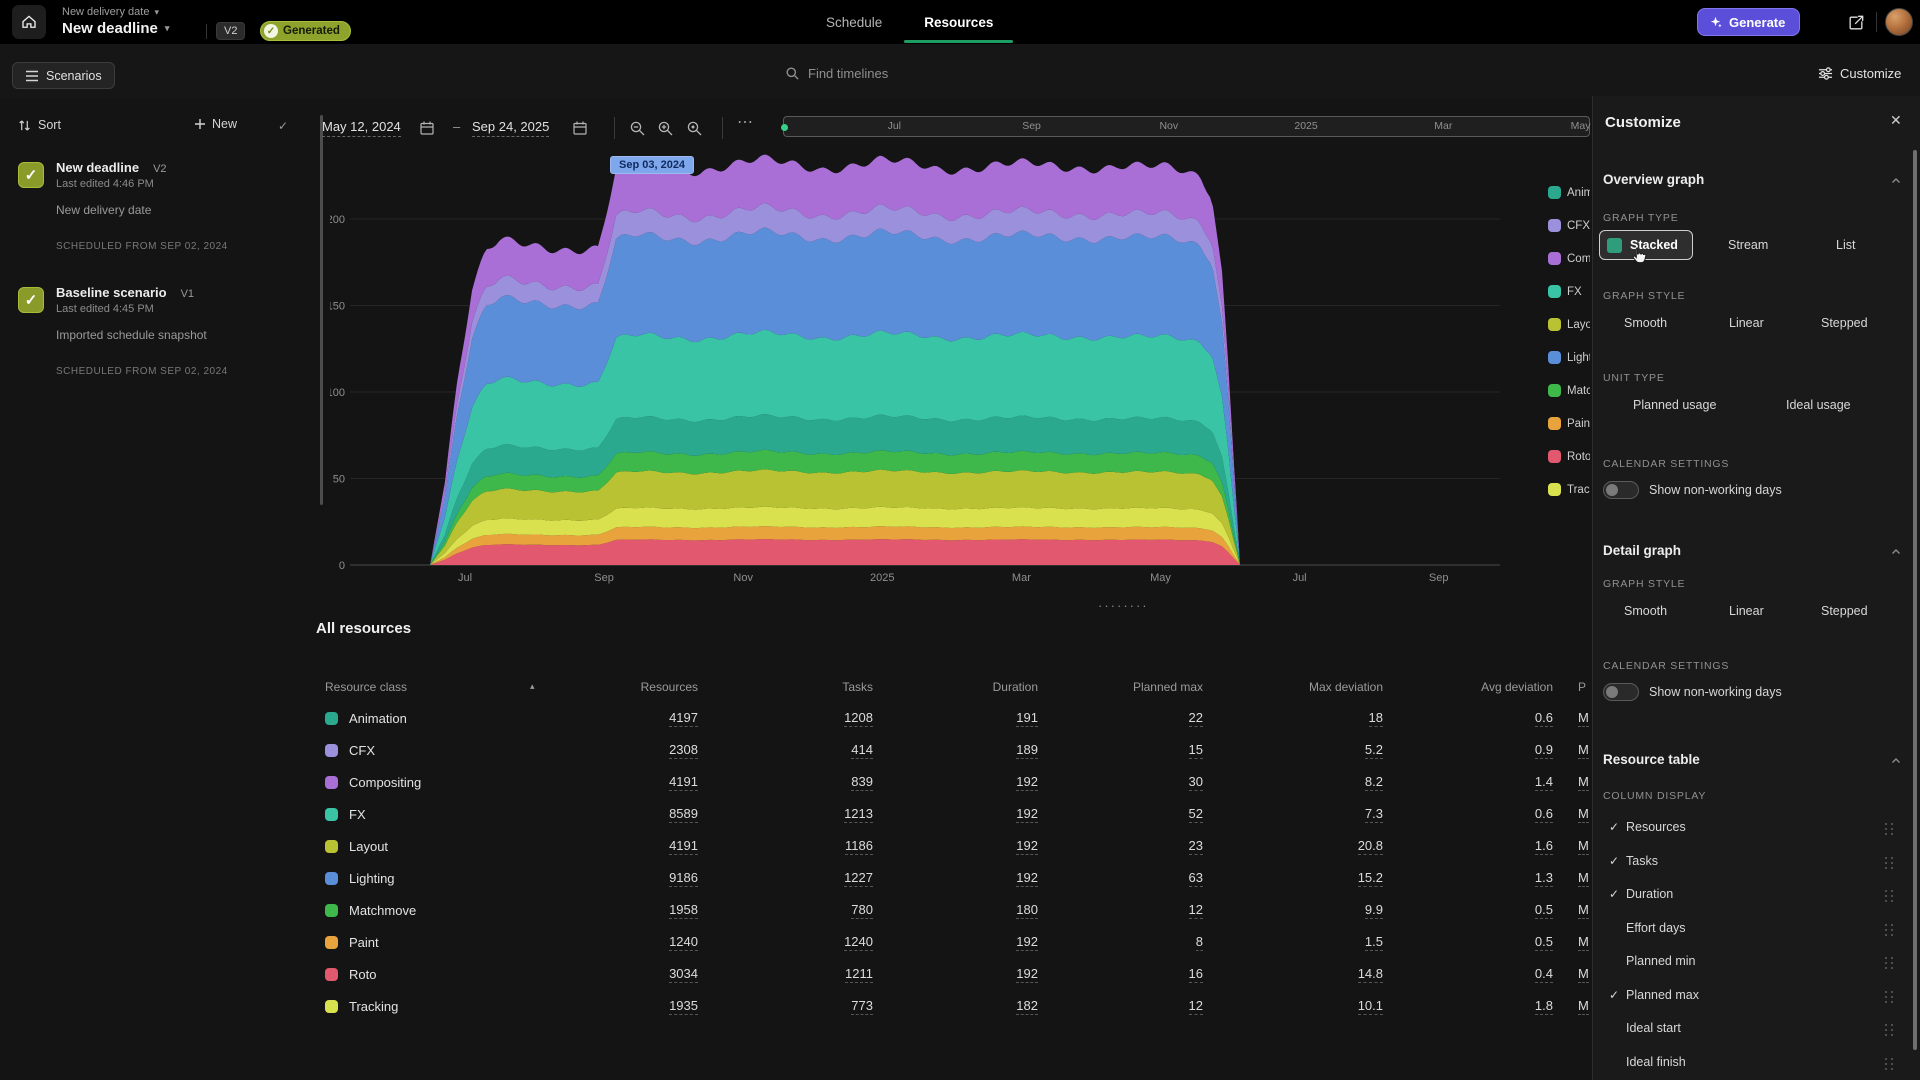 This screenshot has width=1920, height=1080. Describe the element at coordinates (1370, 974) in the screenshot. I see `cell-value: 14.8` at that location.